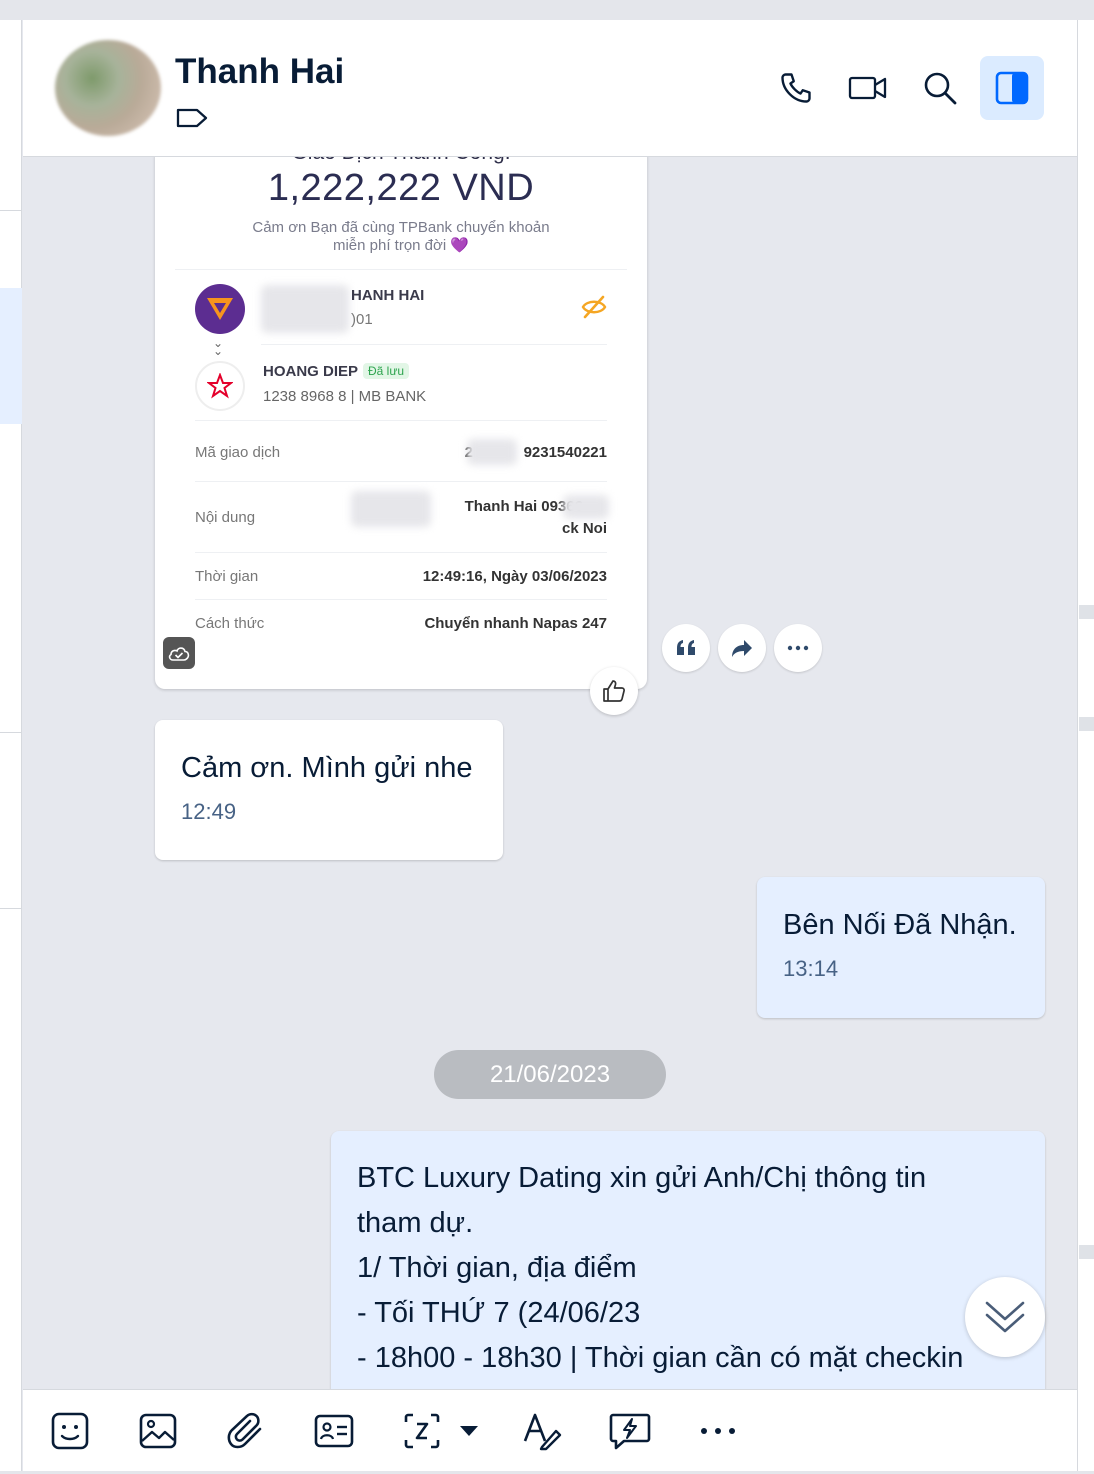 The width and height of the screenshot is (1094, 1474). What do you see at coordinates (401, 161) in the screenshot?
I see `receipt-title: Giao Dịch Thành Công!` at bounding box center [401, 161].